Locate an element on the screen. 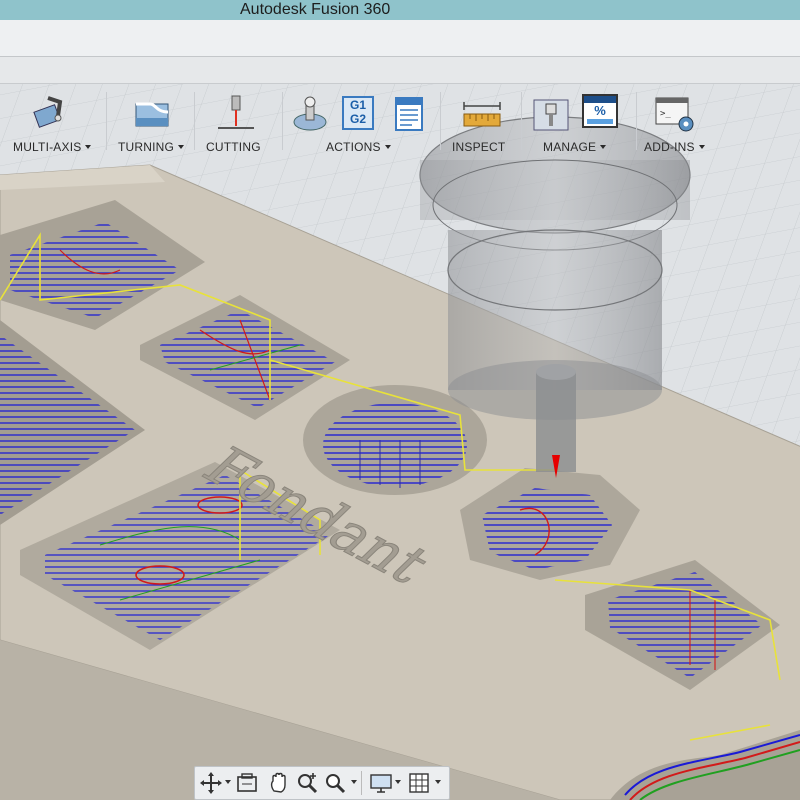 Image resolution: width=800 pixels, height=800 pixels. group-turning-label: TURNING is located at coordinates (151, 147).